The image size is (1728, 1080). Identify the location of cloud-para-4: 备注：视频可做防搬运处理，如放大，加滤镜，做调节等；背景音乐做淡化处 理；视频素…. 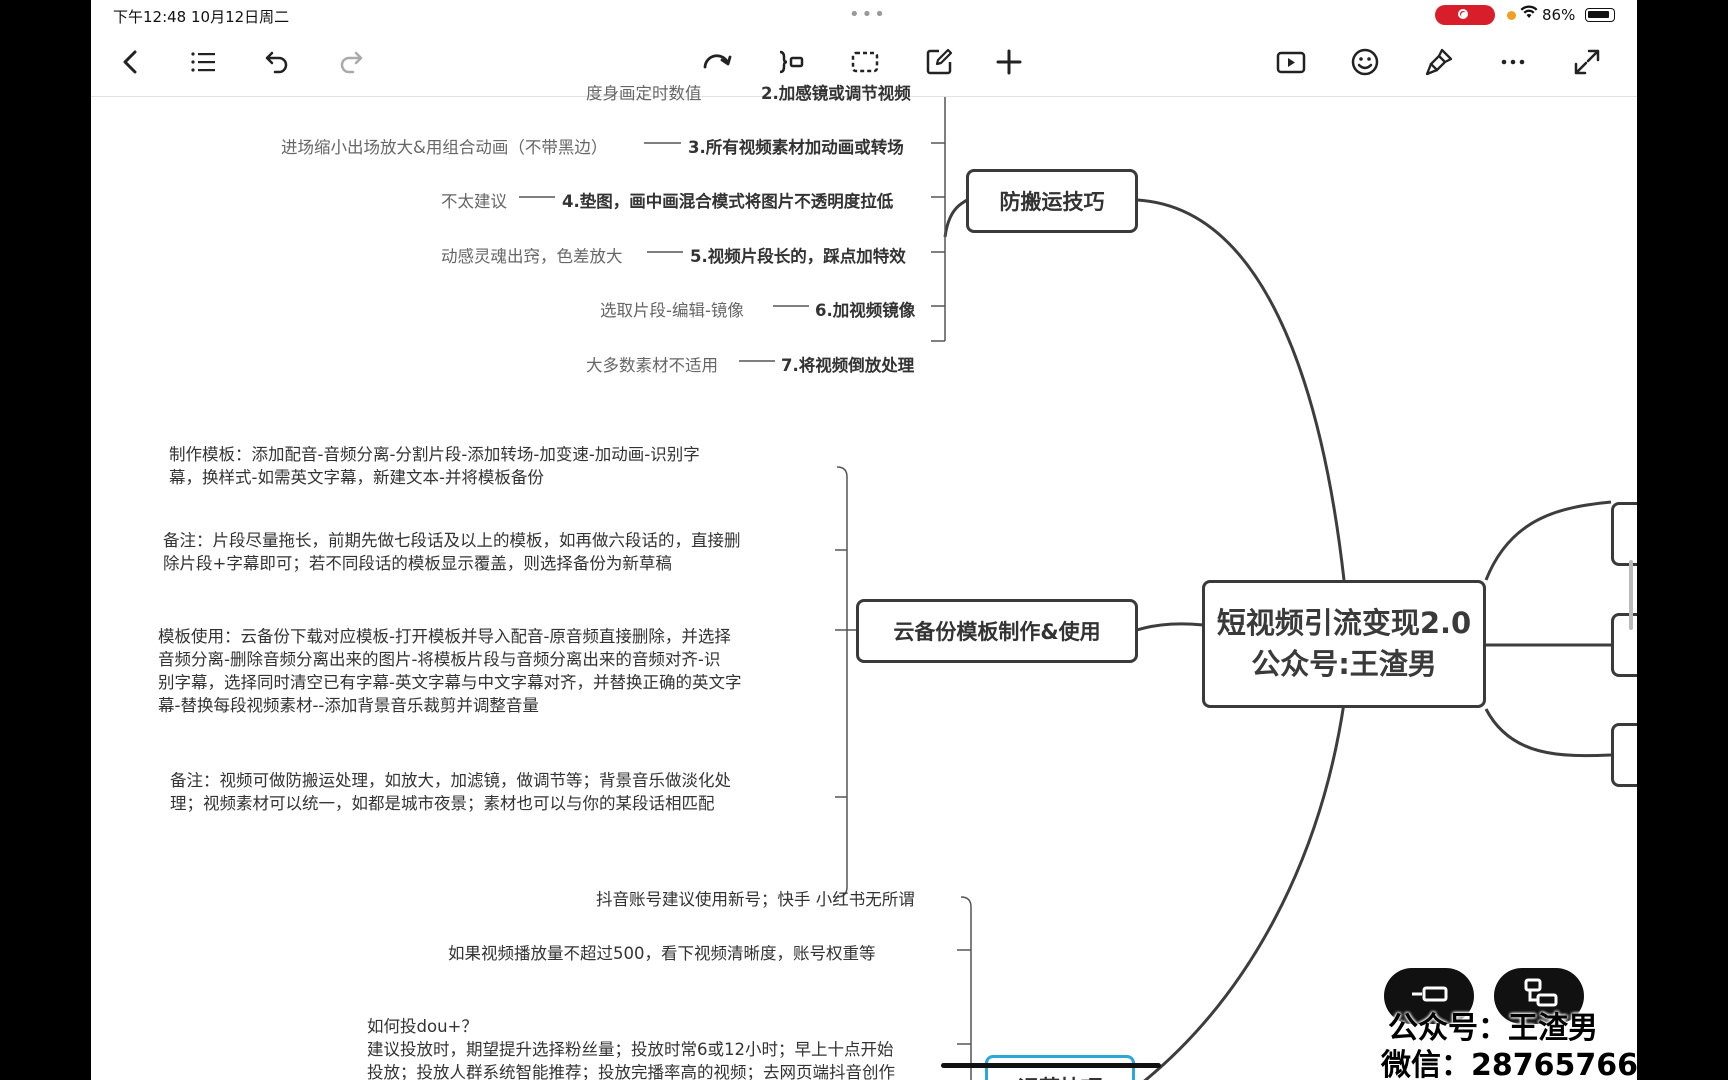
(450, 792).